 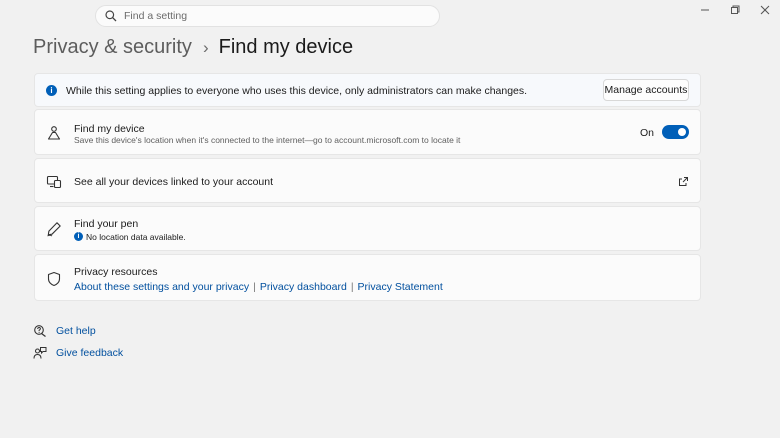 What do you see at coordinates (112, 47) in the screenshot?
I see `breadcrumb-parent: Privacy & security` at bounding box center [112, 47].